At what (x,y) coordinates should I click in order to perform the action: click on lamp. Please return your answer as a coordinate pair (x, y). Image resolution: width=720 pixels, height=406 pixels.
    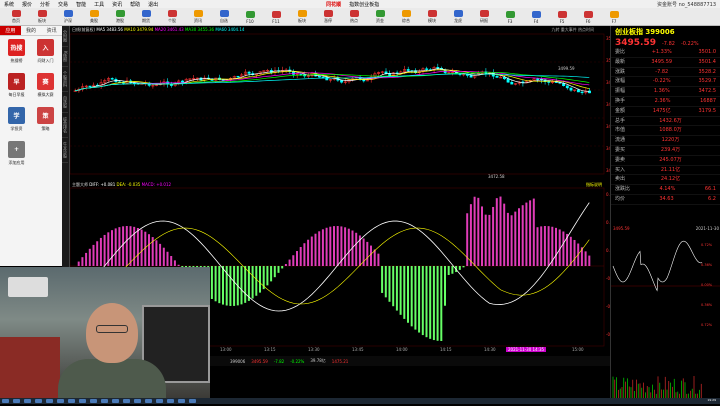
    Looking at the image, I should click on (28, 287).